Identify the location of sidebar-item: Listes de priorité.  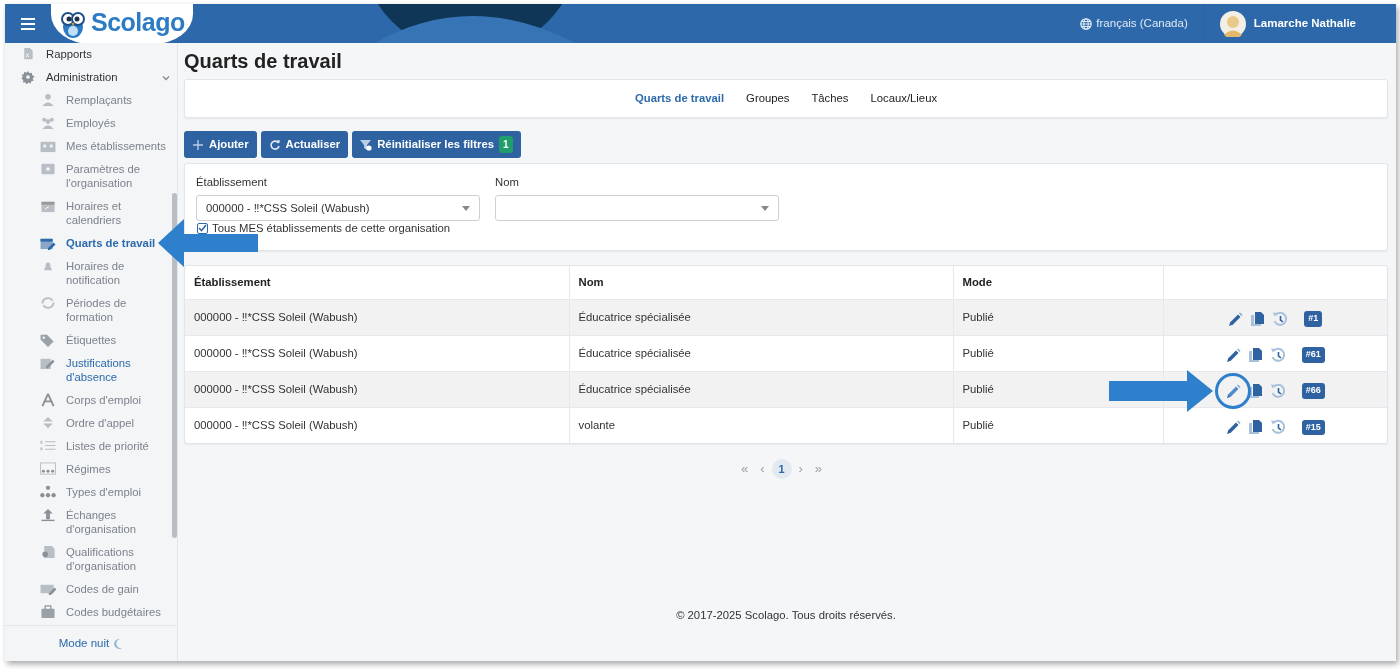
(77, 446).